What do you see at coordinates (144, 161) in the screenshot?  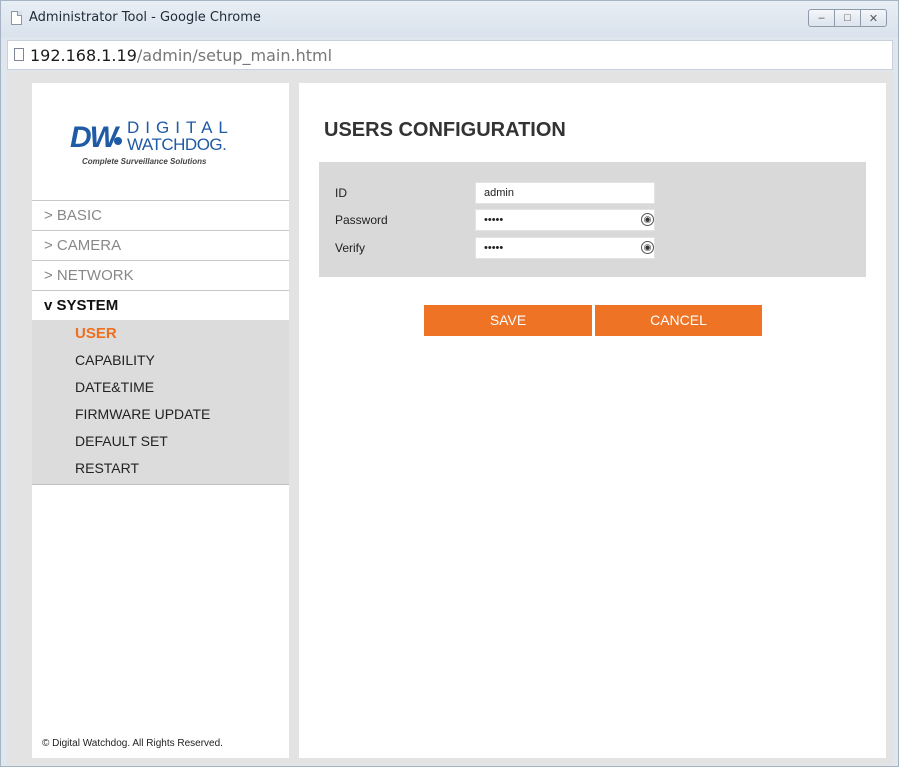 I see `logo-tagline: Complete Surveillance Solutions` at bounding box center [144, 161].